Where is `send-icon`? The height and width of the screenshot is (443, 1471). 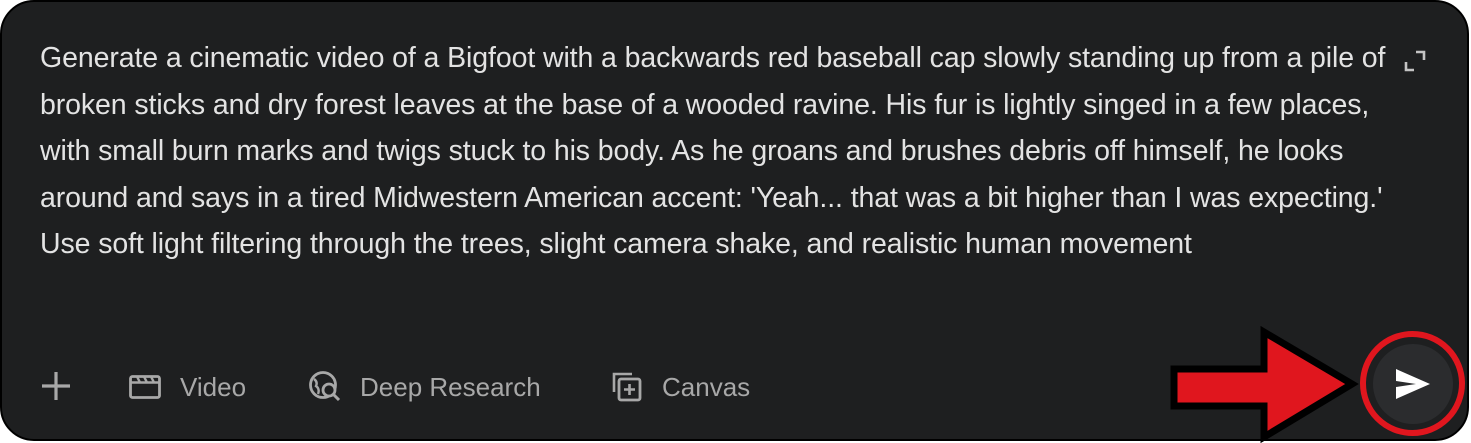
send-icon is located at coordinates (1413, 384).